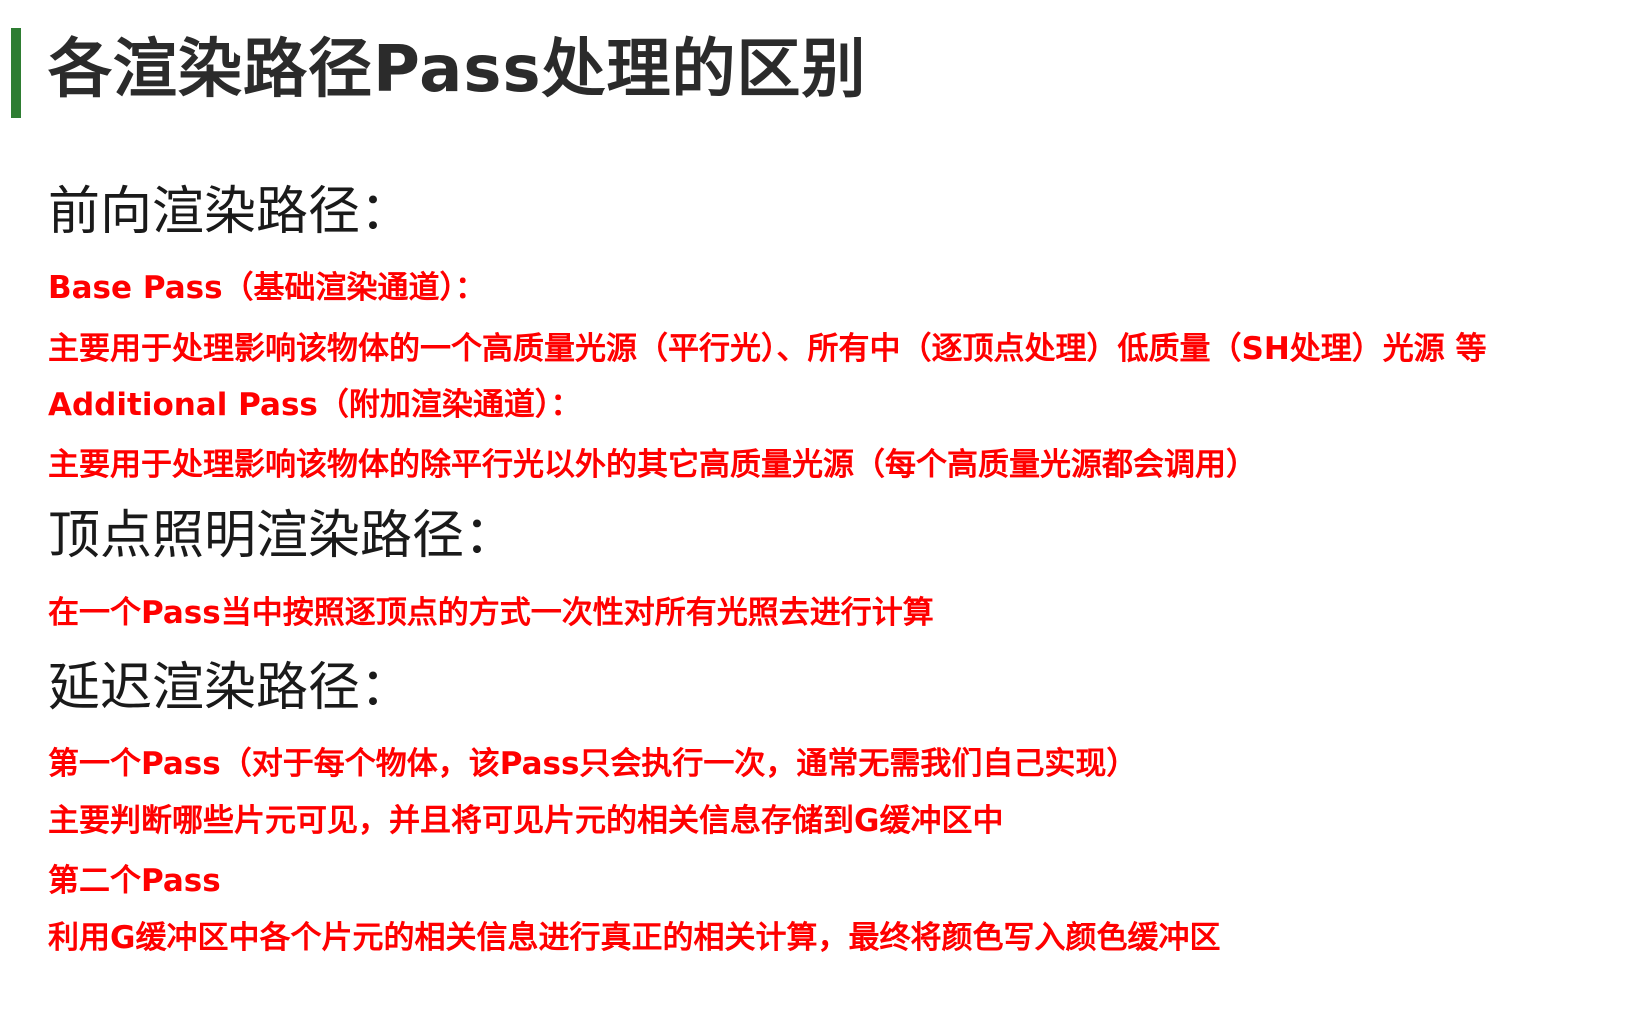 Image resolution: width=1645 pixels, height=1010 pixels. What do you see at coordinates (230, 688) in the screenshot?
I see `deferred-path-heading: 延迟渲染路径：` at bounding box center [230, 688].